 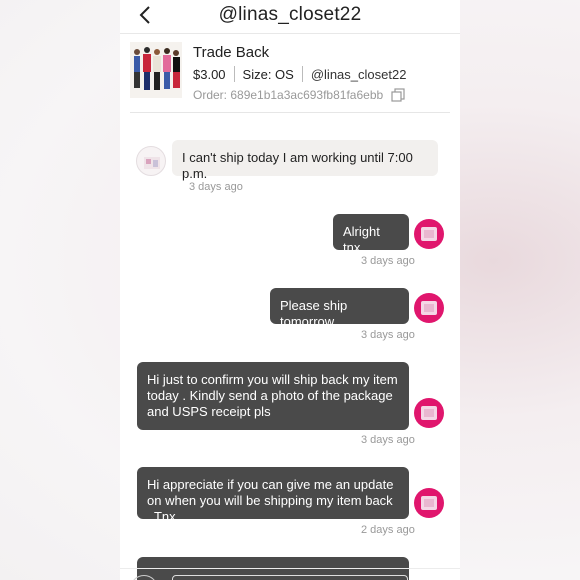 What do you see at coordinates (290, 112) in the screenshot?
I see `listing-divider` at bounding box center [290, 112].